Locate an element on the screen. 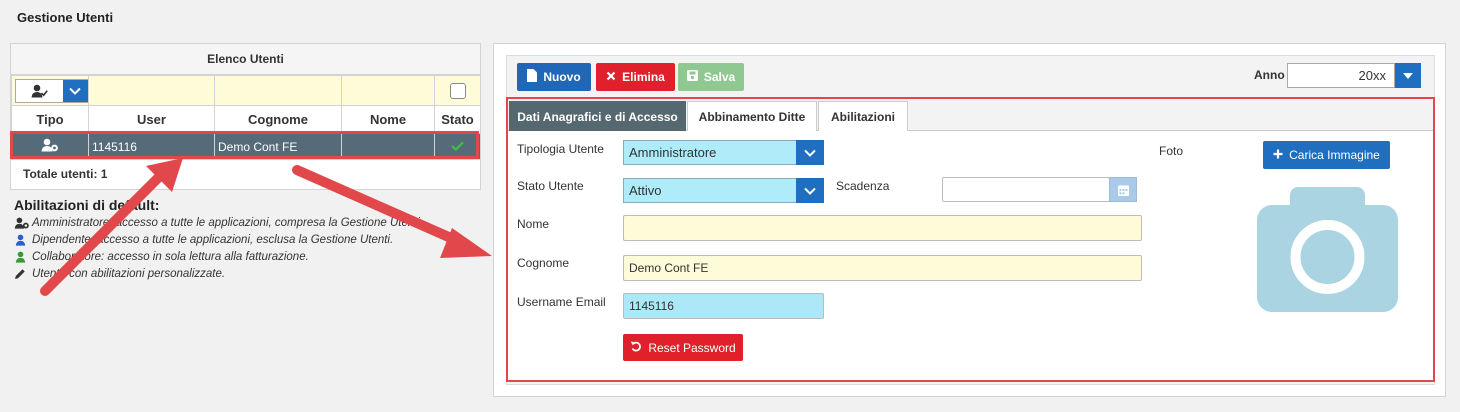  nome-input is located at coordinates (882, 228).